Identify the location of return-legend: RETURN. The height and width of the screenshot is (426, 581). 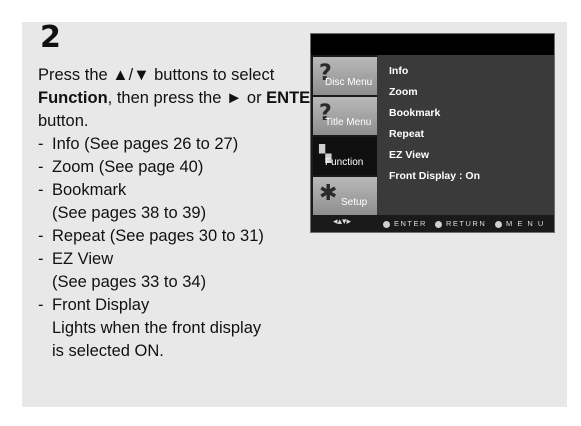
(460, 223).